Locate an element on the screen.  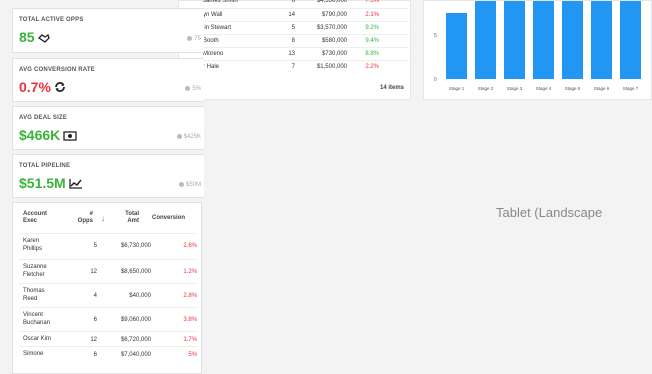
x-tick-label: Stage 7 is located at coordinates (631, 88).